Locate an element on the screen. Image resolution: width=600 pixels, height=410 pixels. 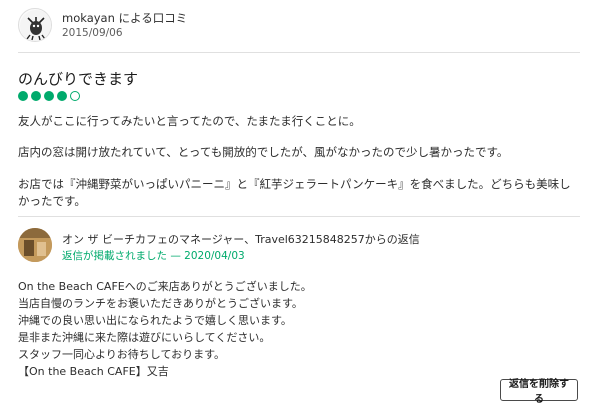
owner-response-line: On the Beach CAFEへのご来店ありがとうございました。 is located at coordinates (165, 286).